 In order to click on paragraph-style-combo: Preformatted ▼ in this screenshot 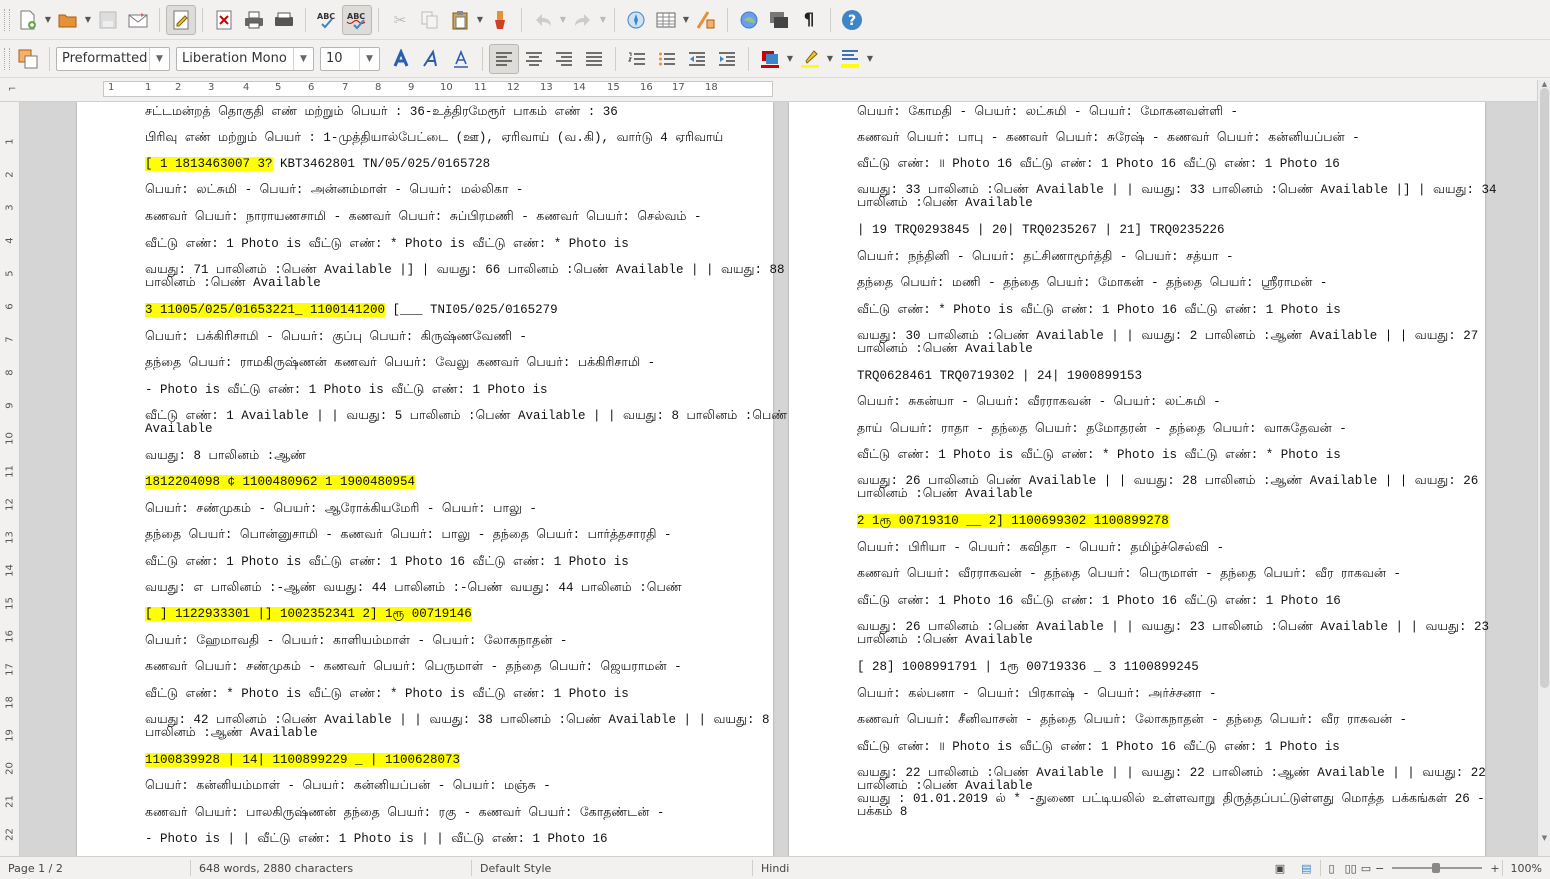, I will do `click(113, 58)`.